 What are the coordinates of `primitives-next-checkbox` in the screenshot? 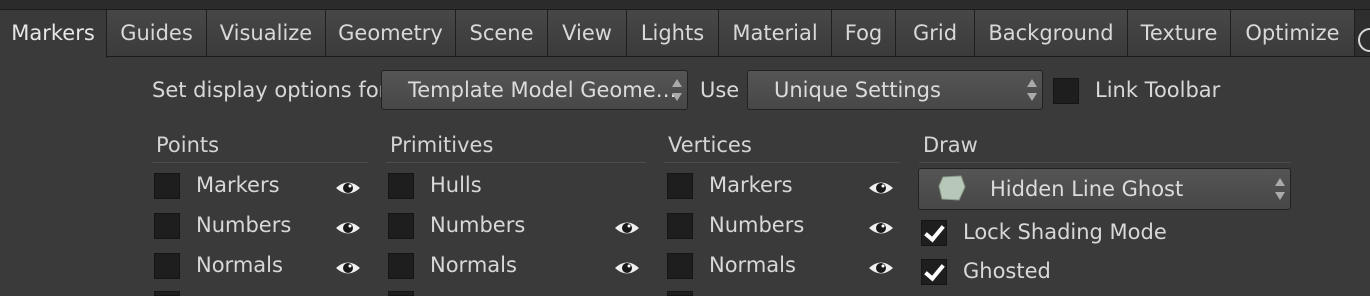 It's located at (401, 293).